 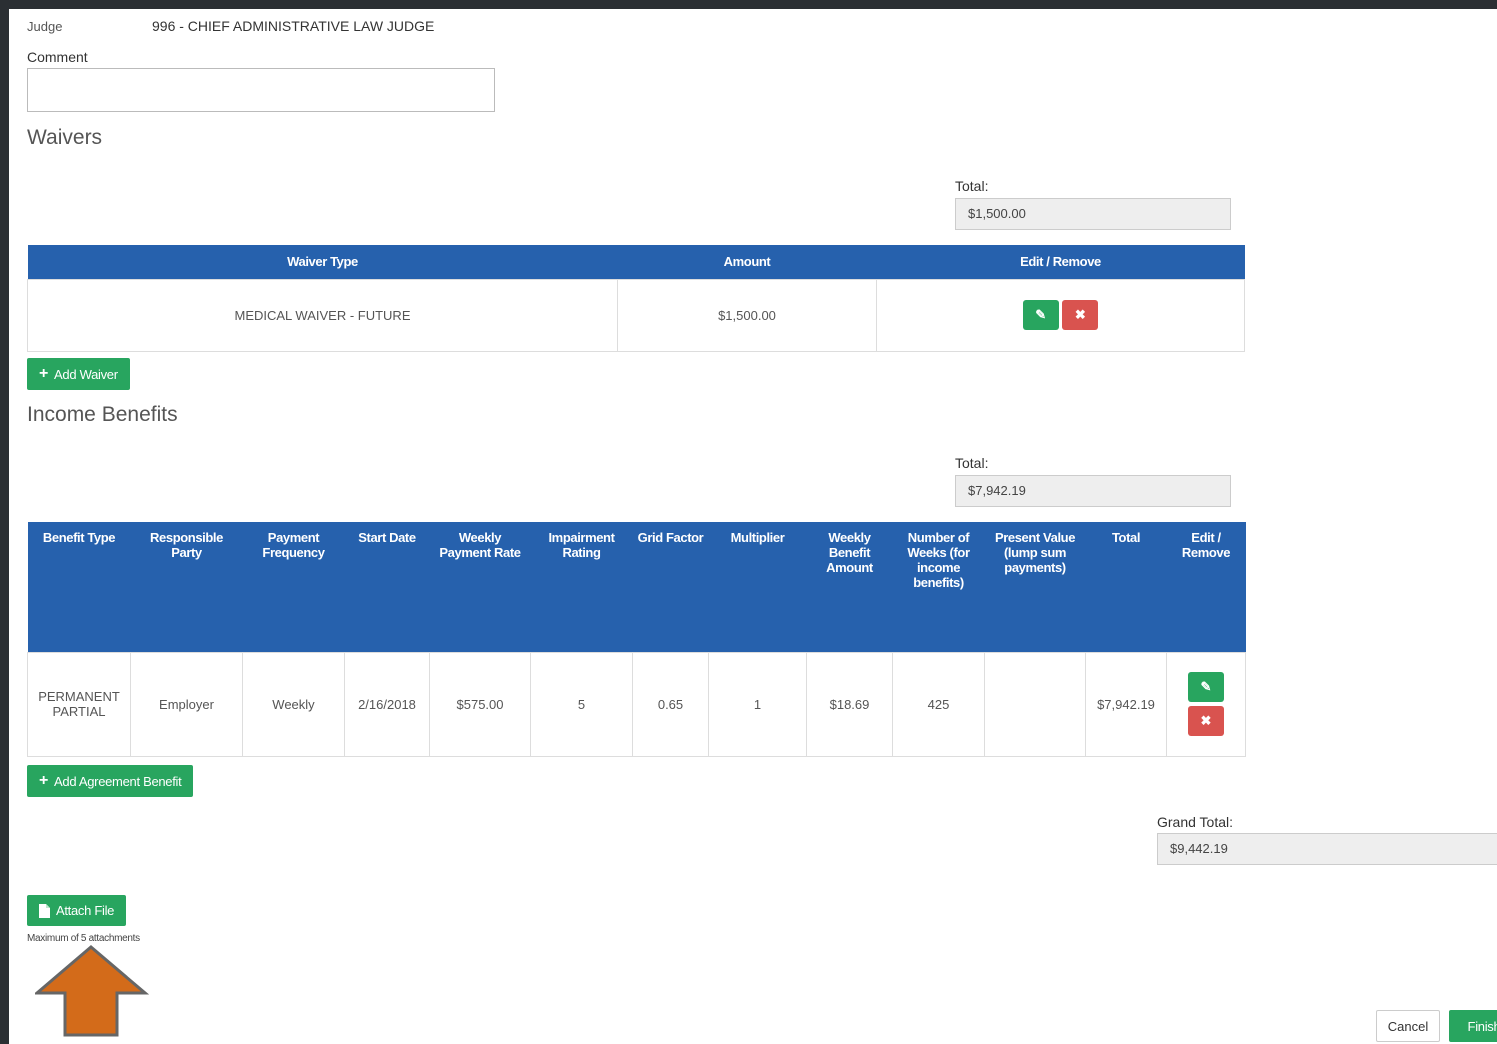 I want to click on add-agreement-benefit-label: Add Agreement Benefit, so click(x=118, y=781).